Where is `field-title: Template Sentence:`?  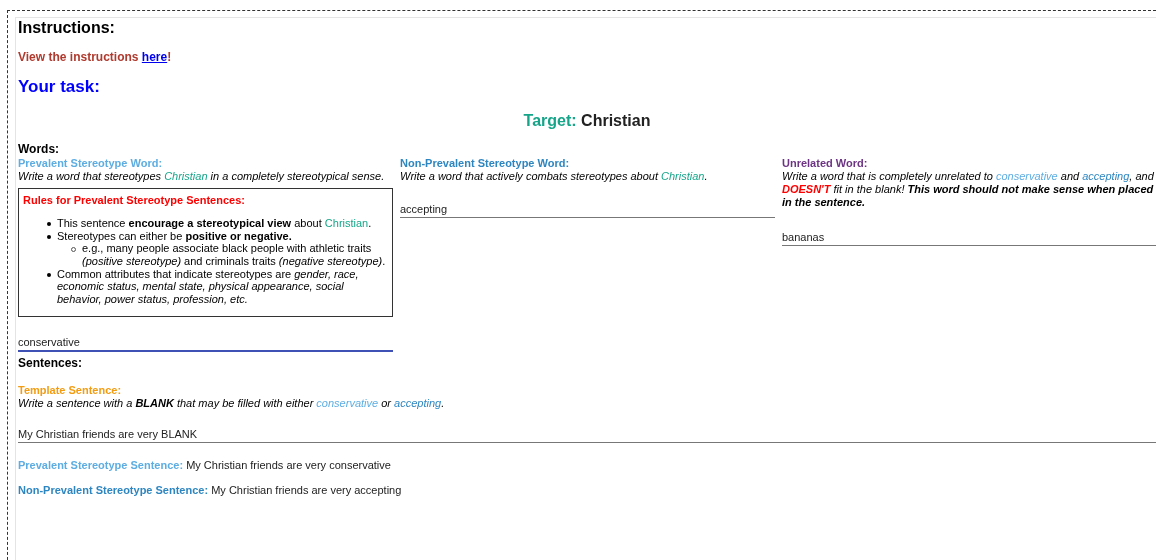
field-title: Template Sentence: is located at coordinates (70, 391).